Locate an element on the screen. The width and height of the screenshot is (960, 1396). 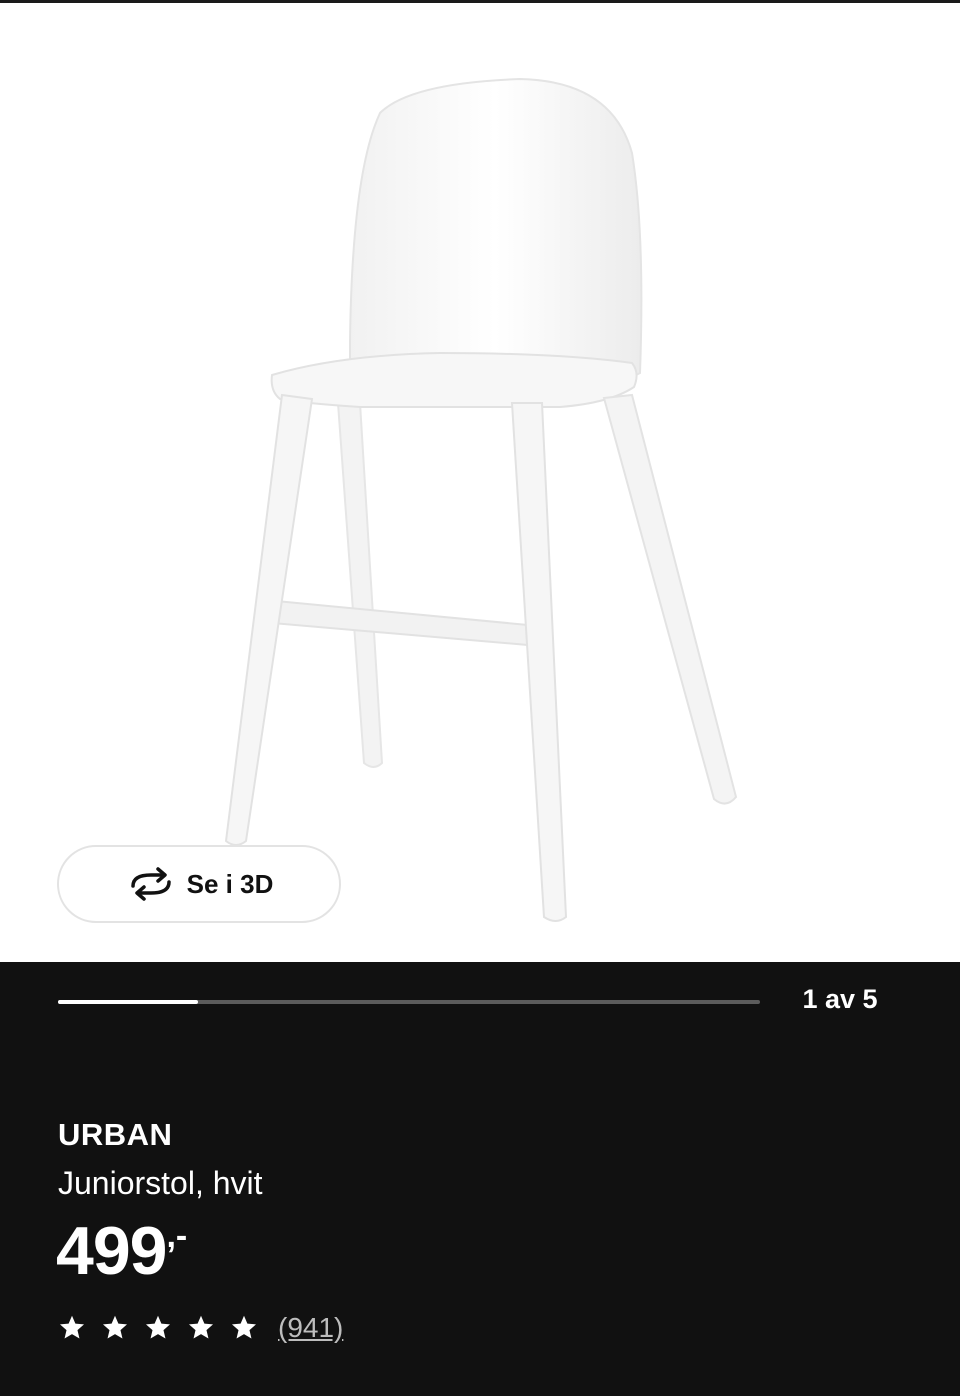
price-value: 499 is located at coordinates (111, 1251).